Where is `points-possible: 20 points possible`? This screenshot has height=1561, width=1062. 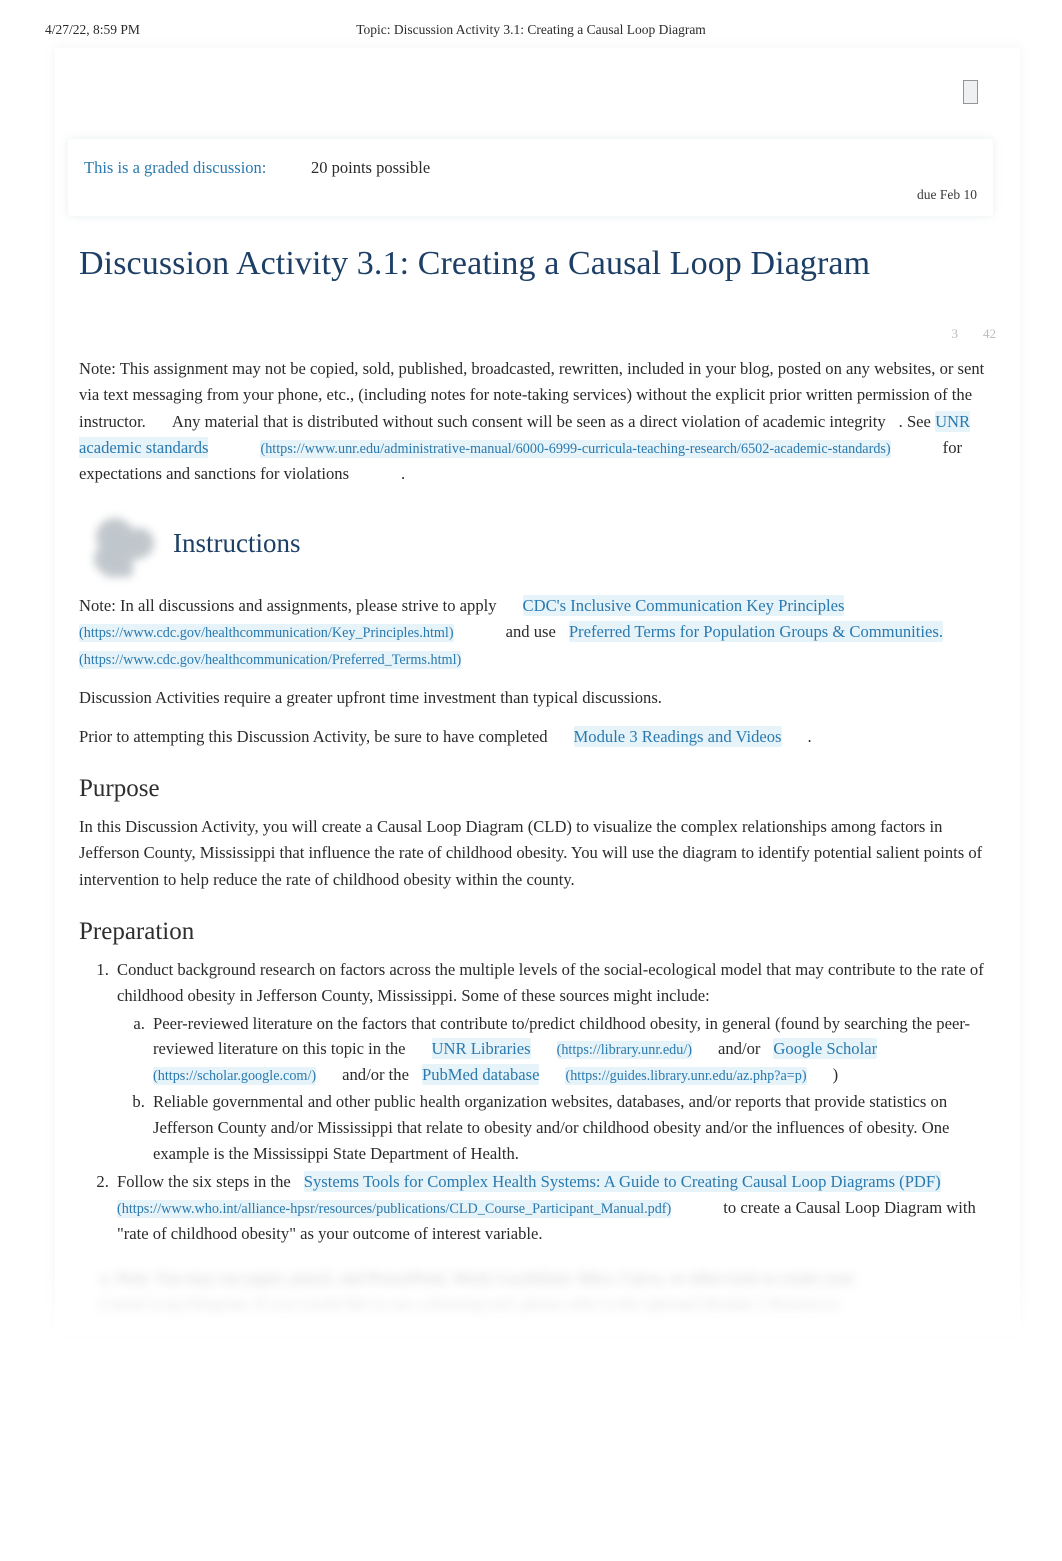
points-possible: 20 points possible is located at coordinates (371, 167).